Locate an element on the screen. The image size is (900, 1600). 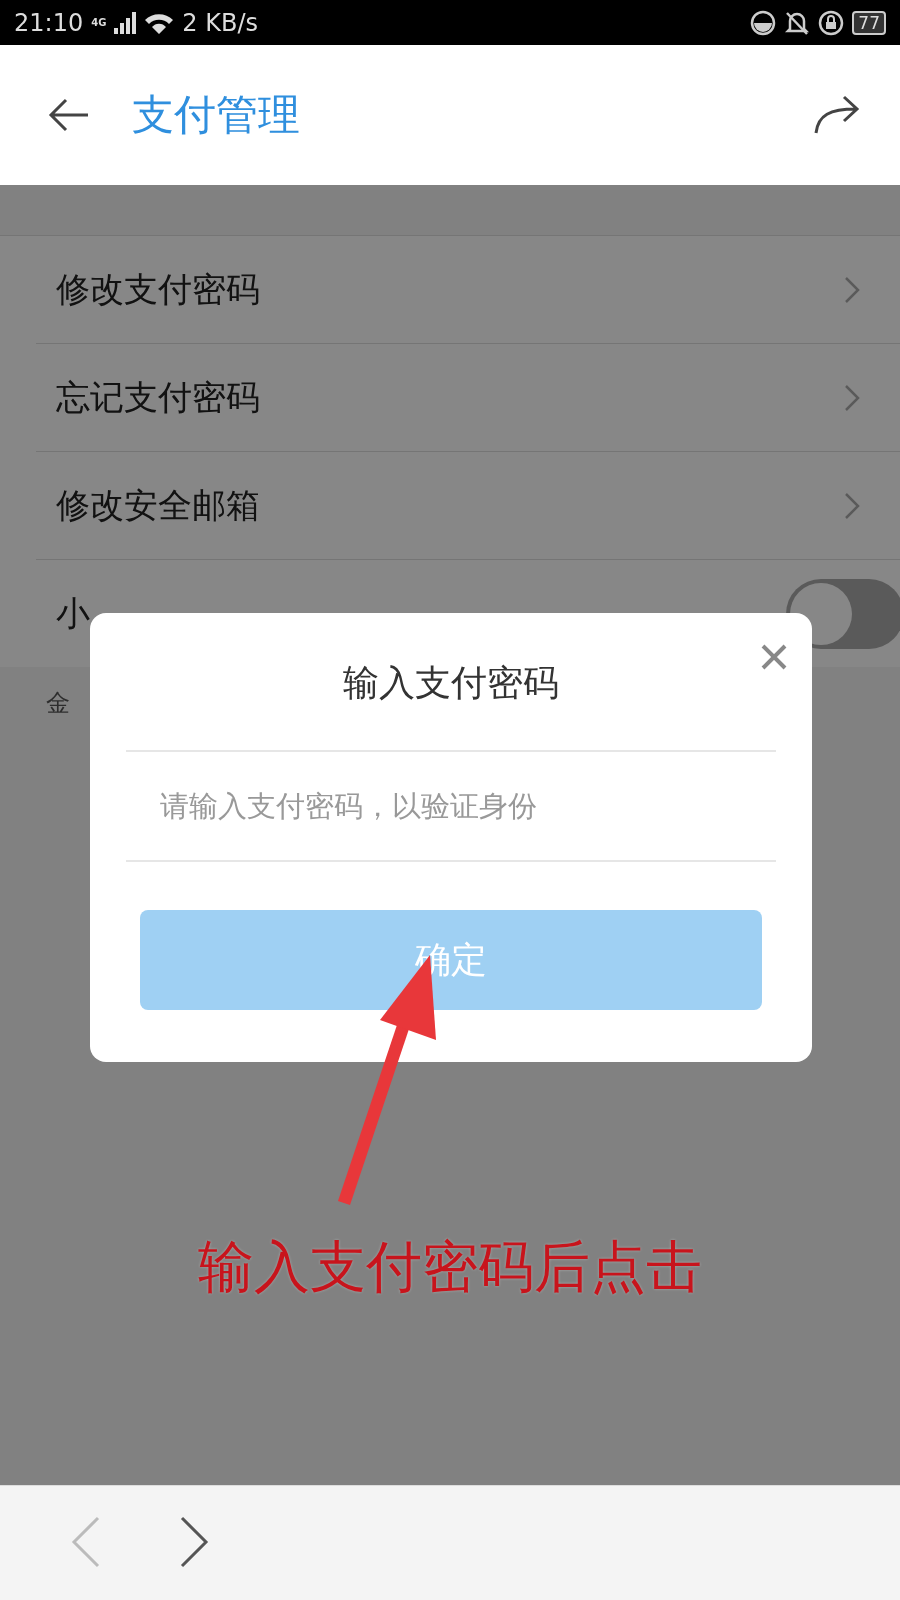
clock: 21:10 is located at coordinates (49, 22).